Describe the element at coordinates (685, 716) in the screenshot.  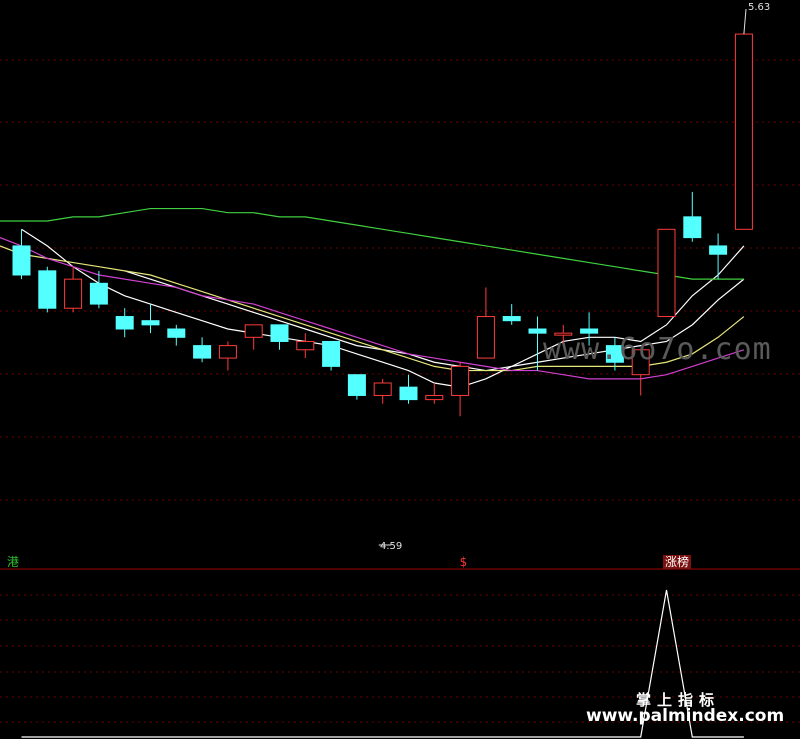
I see `footer-url: www.palmindex.com` at that location.